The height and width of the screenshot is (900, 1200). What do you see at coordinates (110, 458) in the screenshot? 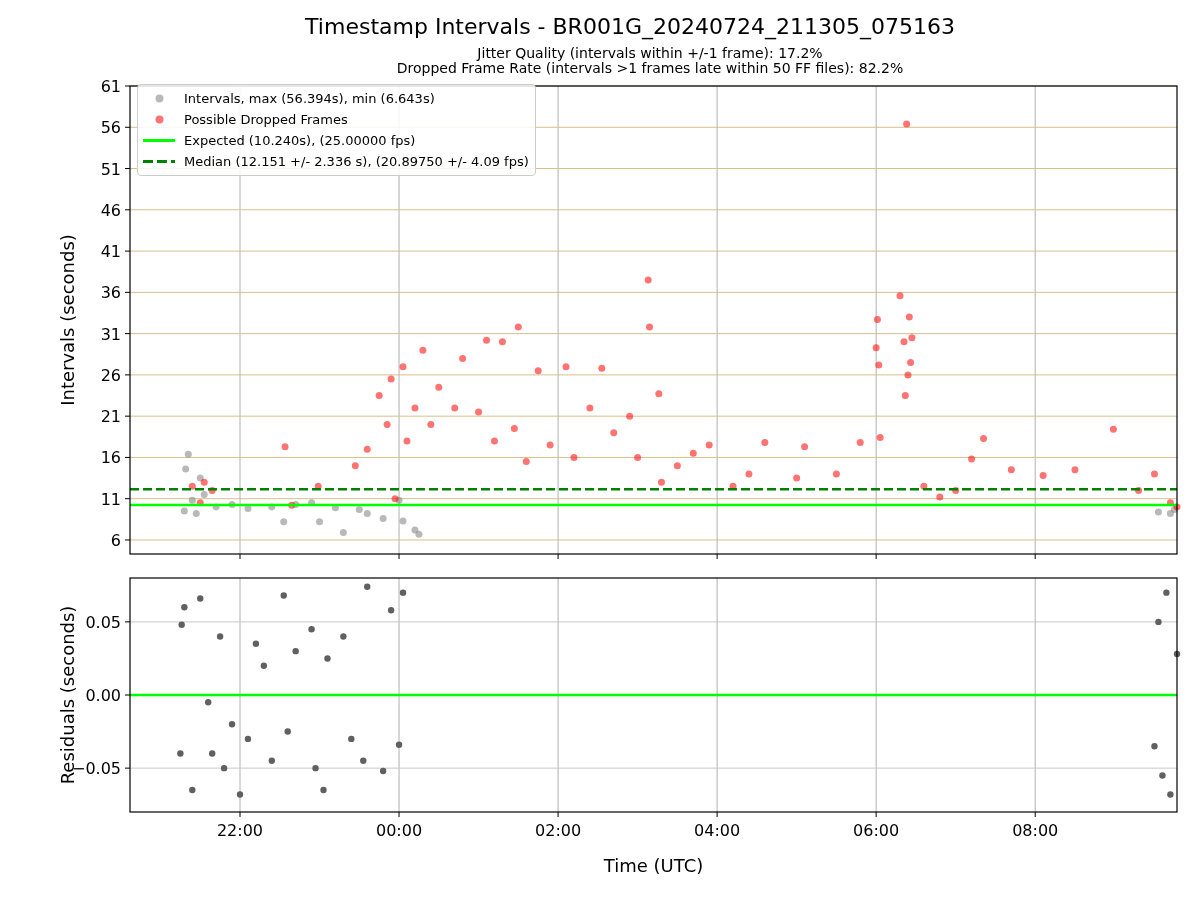
I see `axis-tick-label: 16` at bounding box center [110, 458].